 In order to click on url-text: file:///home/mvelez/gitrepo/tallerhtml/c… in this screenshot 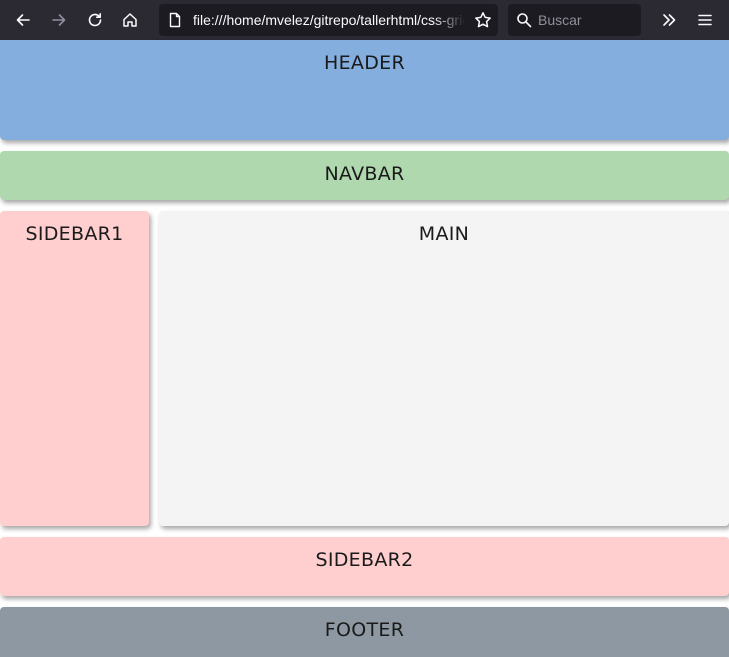, I will do `click(329, 20)`.